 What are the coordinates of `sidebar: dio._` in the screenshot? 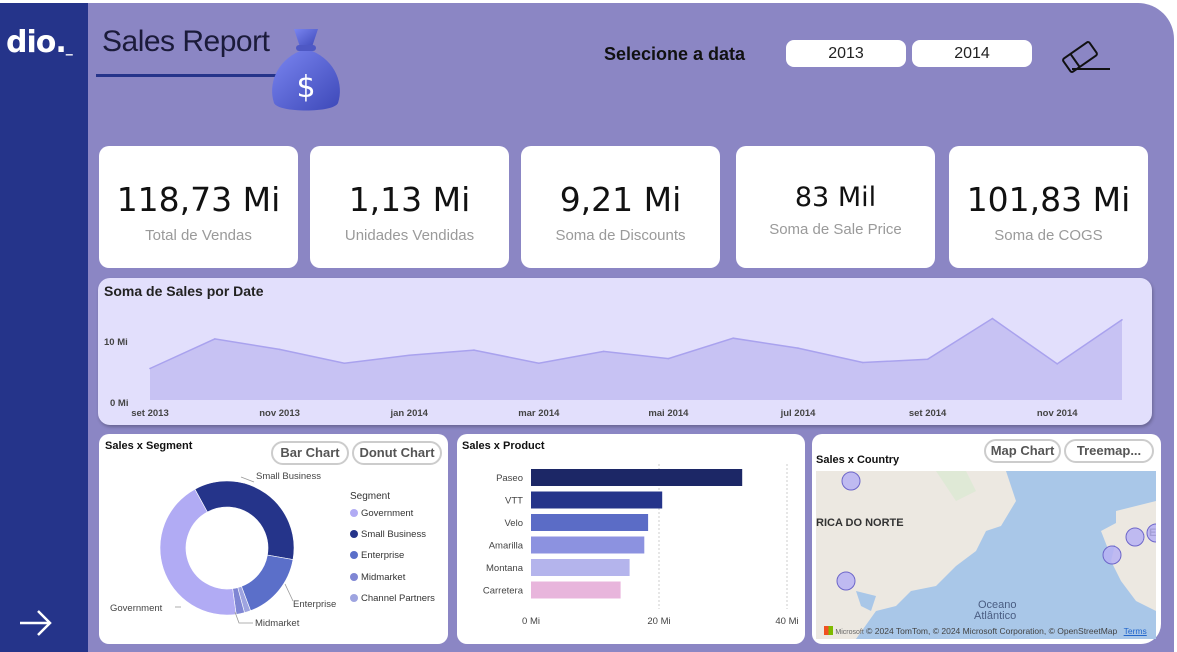 It's located at (44, 327).